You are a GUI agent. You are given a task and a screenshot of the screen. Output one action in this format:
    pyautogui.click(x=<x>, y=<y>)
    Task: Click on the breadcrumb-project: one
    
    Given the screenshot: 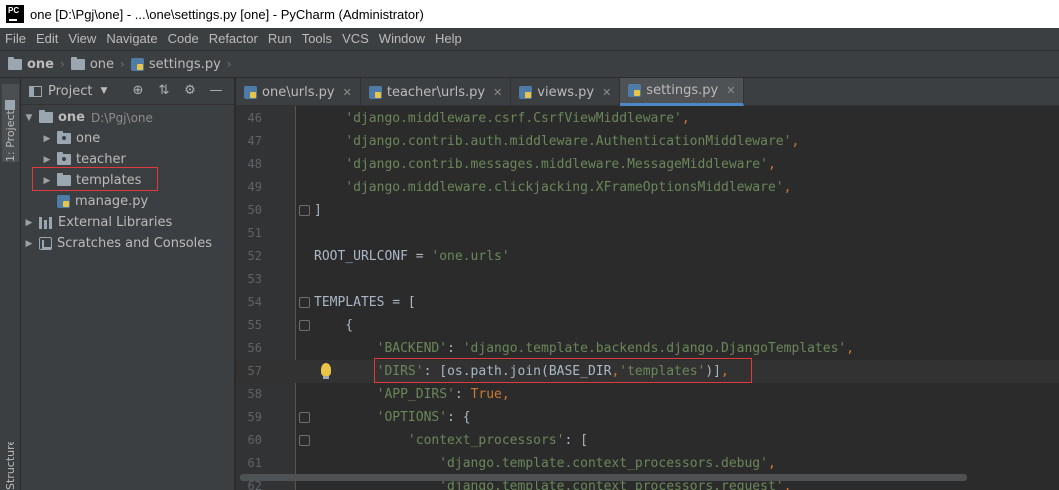 What is the action you would take?
    pyautogui.click(x=31, y=64)
    